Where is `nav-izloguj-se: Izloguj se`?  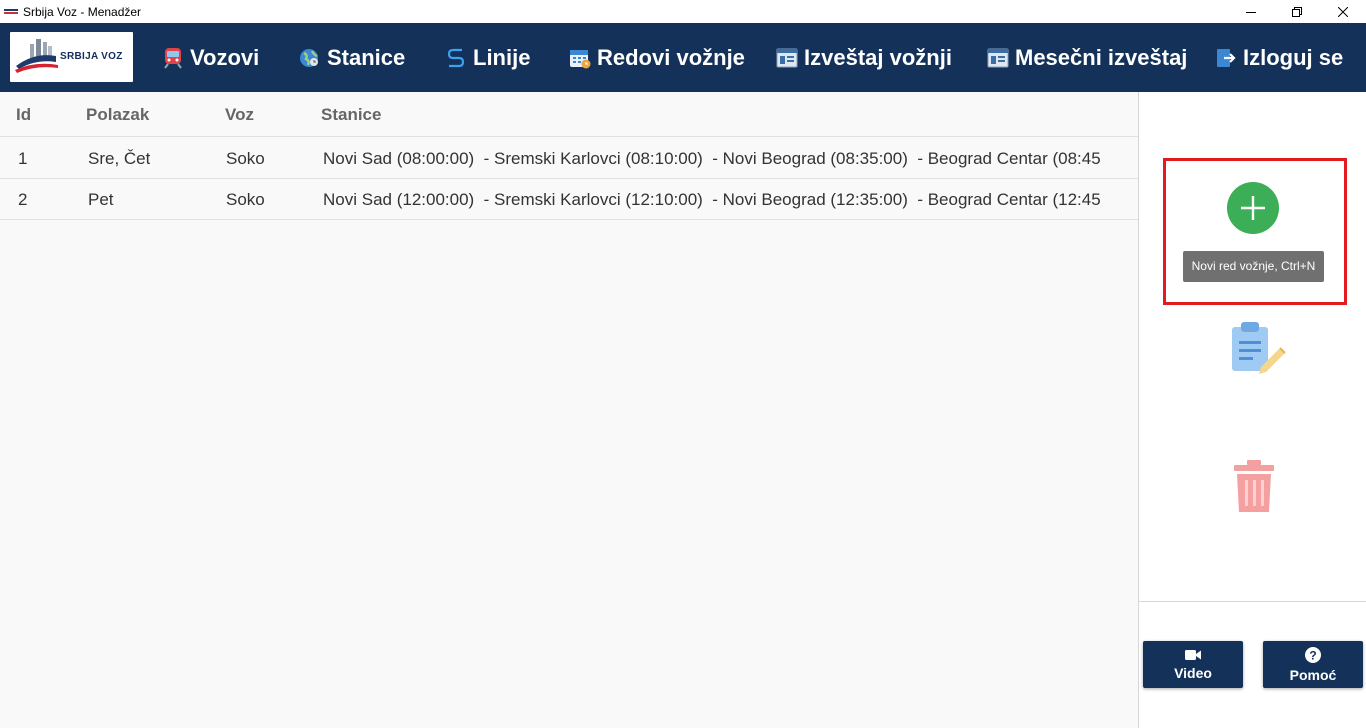
nav-izloguj-se: Izloguj se is located at coordinates (1279, 57).